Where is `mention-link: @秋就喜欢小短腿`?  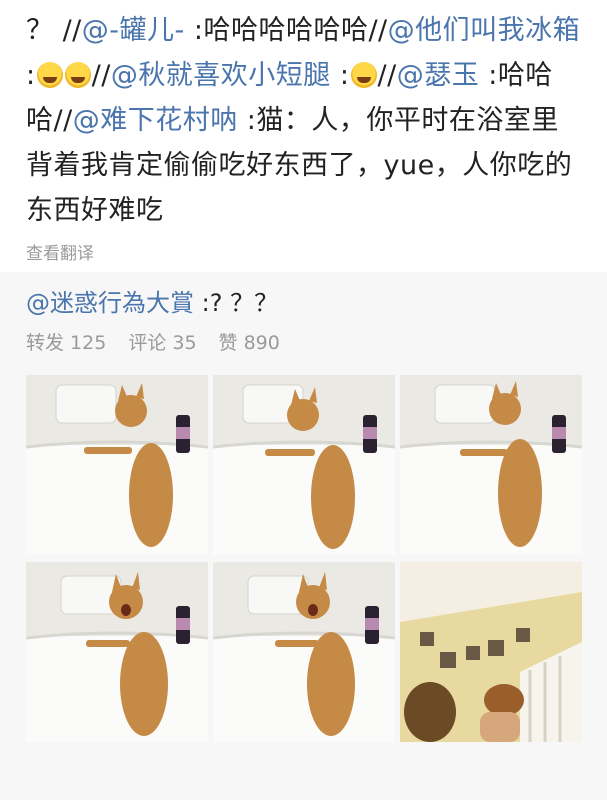
mention-link: @秋就喜欢小短腿 is located at coordinates (221, 75).